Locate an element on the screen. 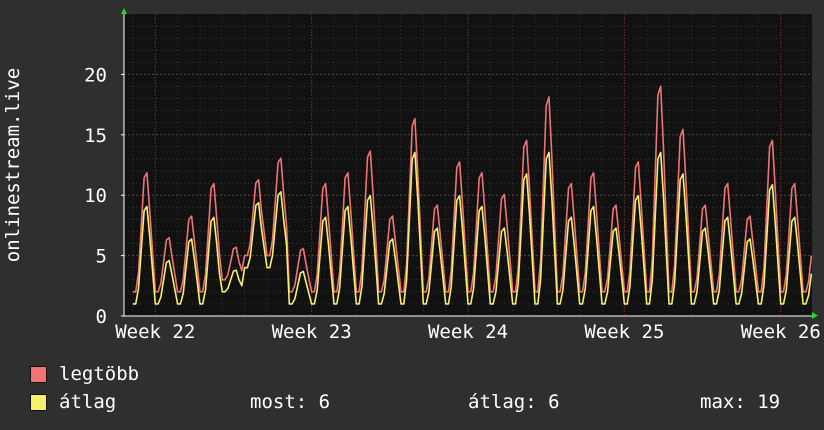  x-tick-label: Week 23 is located at coordinates (312, 330).